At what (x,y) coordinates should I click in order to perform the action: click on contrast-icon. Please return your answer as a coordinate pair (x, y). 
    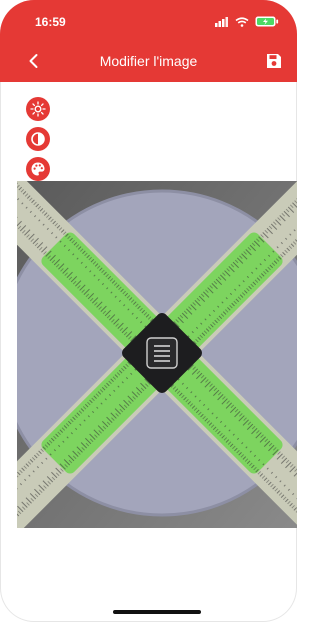
    Looking at the image, I should click on (38, 139).